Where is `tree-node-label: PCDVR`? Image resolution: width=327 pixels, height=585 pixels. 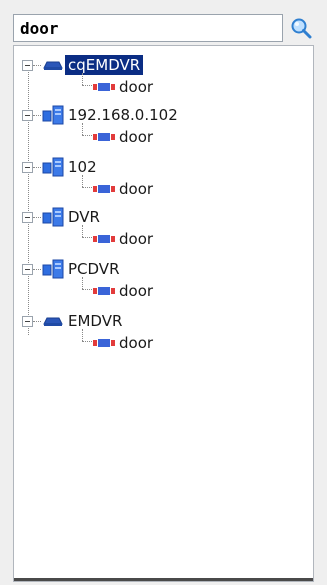
tree-node-label: PCDVR is located at coordinates (94, 269).